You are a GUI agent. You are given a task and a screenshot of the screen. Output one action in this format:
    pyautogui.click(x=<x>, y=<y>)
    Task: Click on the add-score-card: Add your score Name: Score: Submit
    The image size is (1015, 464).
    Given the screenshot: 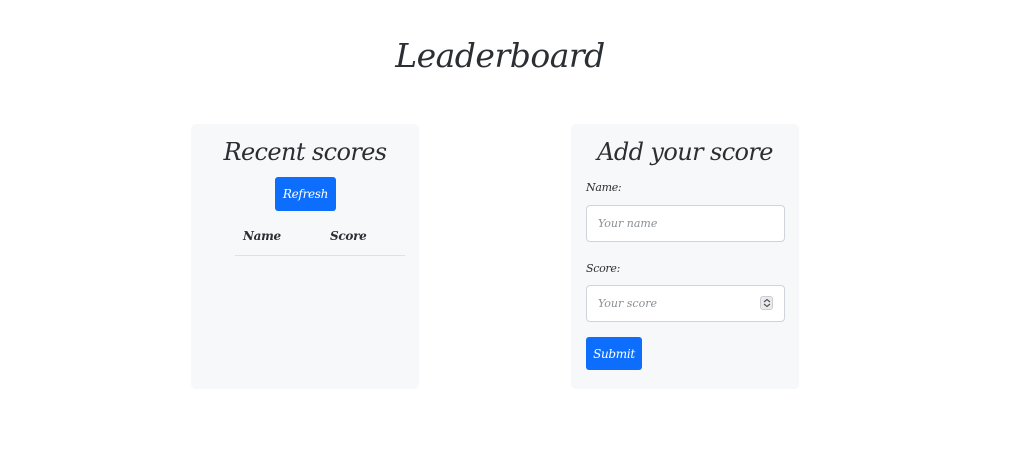 What is the action you would take?
    pyautogui.click(x=685, y=256)
    